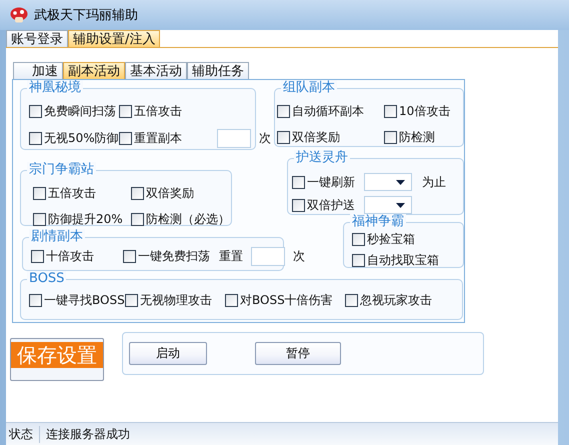 The width and height of the screenshot is (569, 445). I want to click on action-button: 启动, so click(168, 353).